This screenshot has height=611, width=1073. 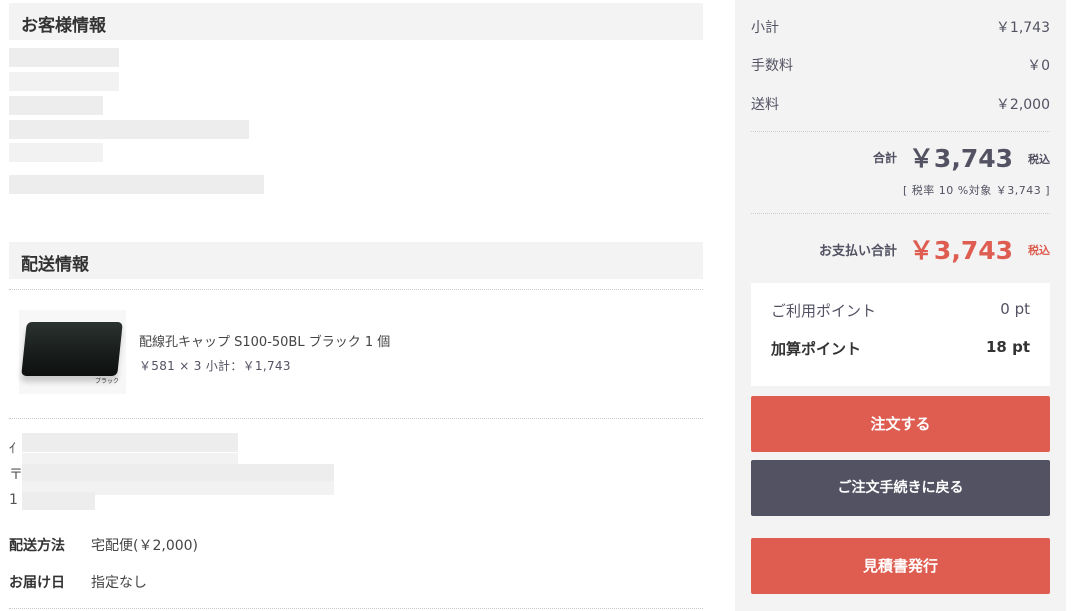 What do you see at coordinates (900, 424) in the screenshot?
I see `place-order-button: 注文する` at bounding box center [900, 424].